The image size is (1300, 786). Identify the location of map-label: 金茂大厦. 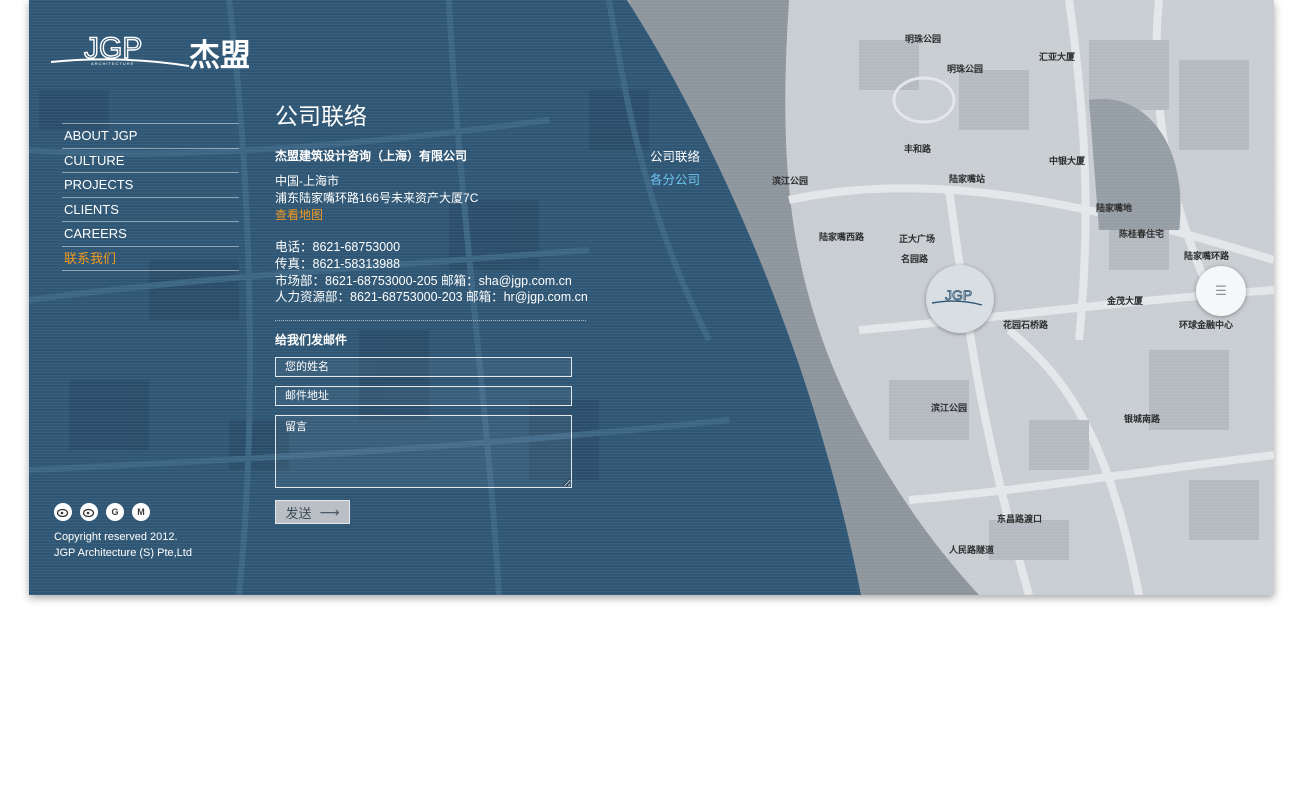
(1125, 300).